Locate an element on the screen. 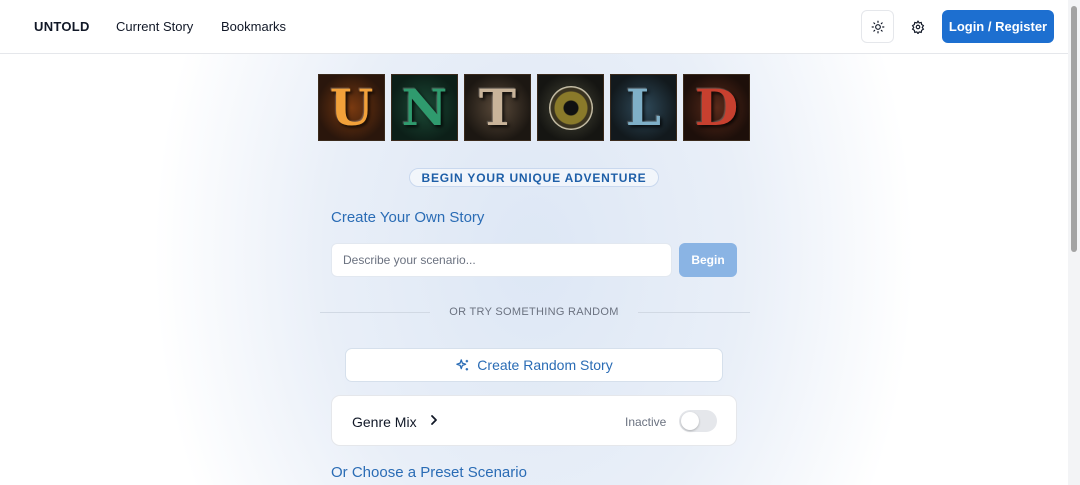 The image size is (1080, 485). login-register-button: Login / Register is located at coordinates (998, 26).